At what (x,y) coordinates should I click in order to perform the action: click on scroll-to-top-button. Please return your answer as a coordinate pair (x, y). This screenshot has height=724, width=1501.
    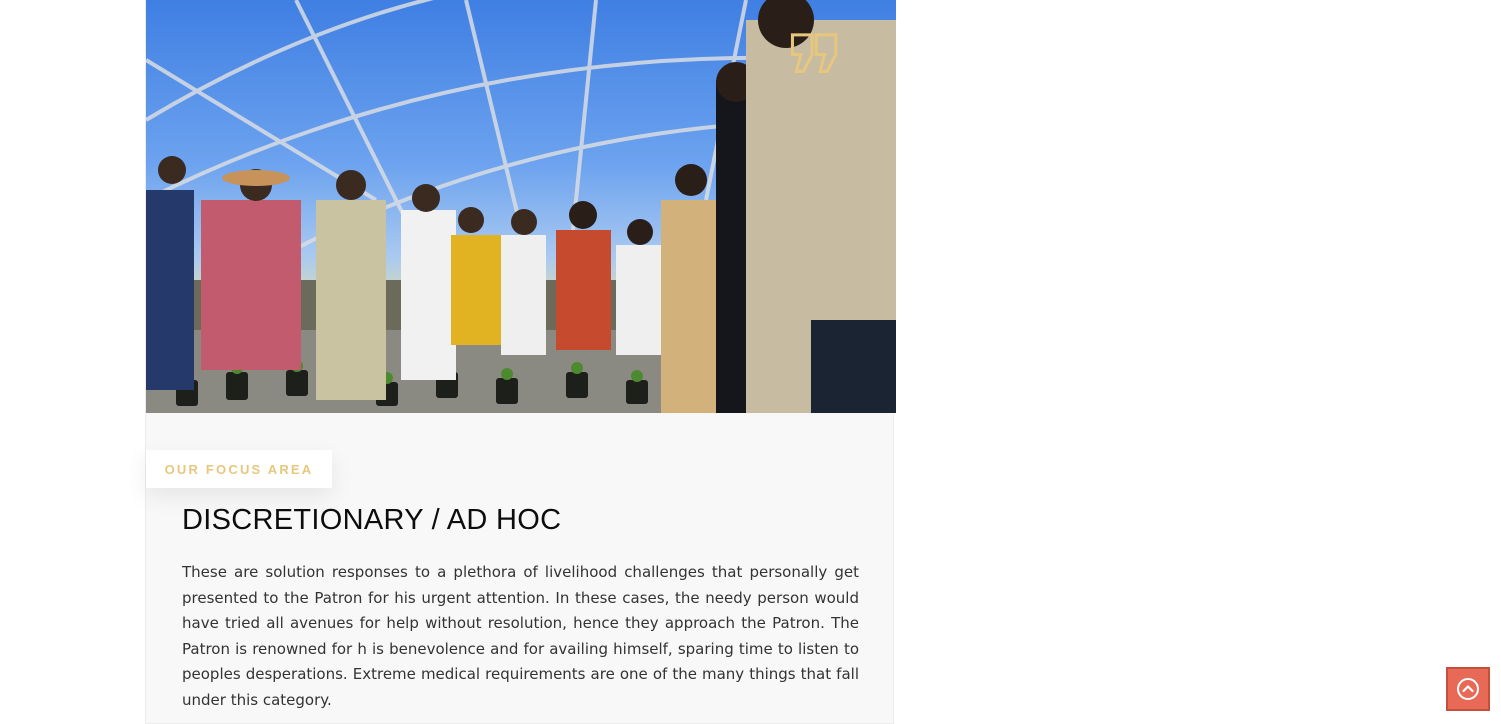
    Looking at the image, I should click on (1468, 689).